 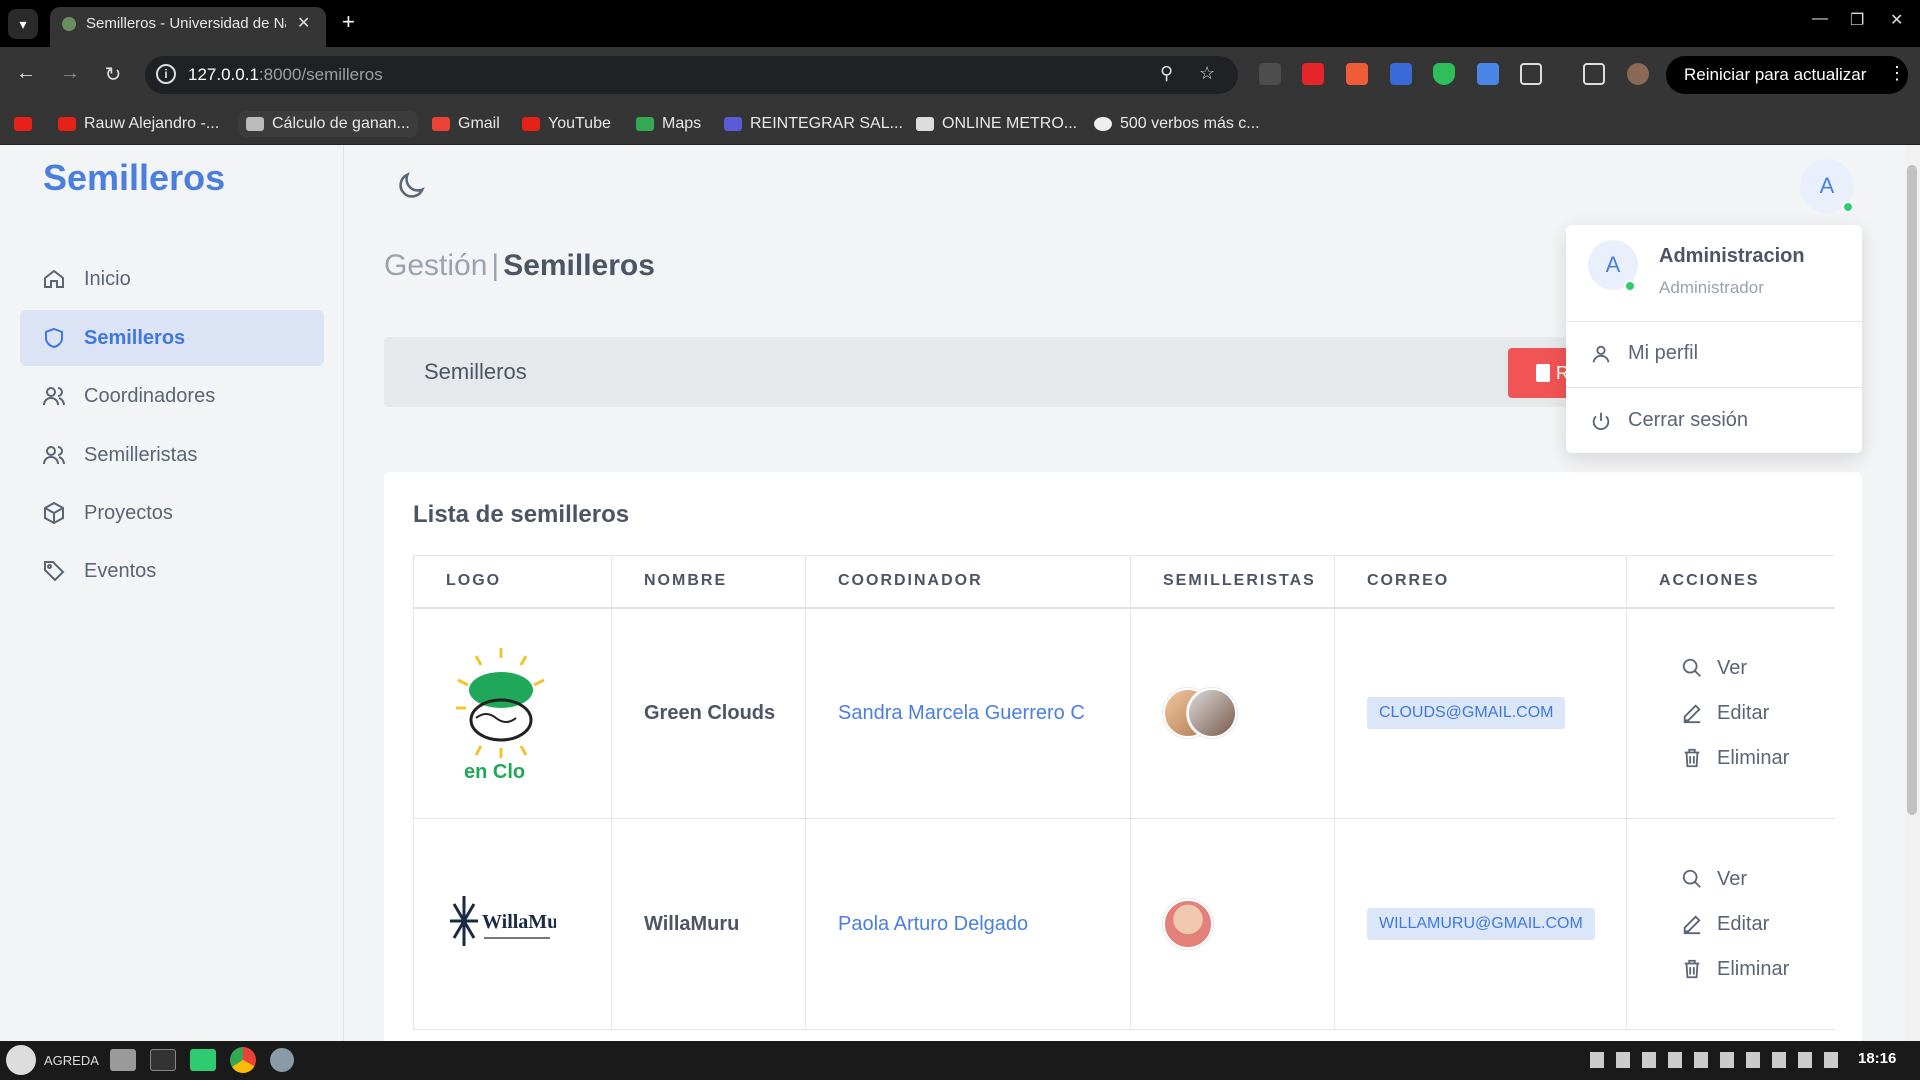 I want to click on column-header: CORREO, so click(x=1480, y=582).